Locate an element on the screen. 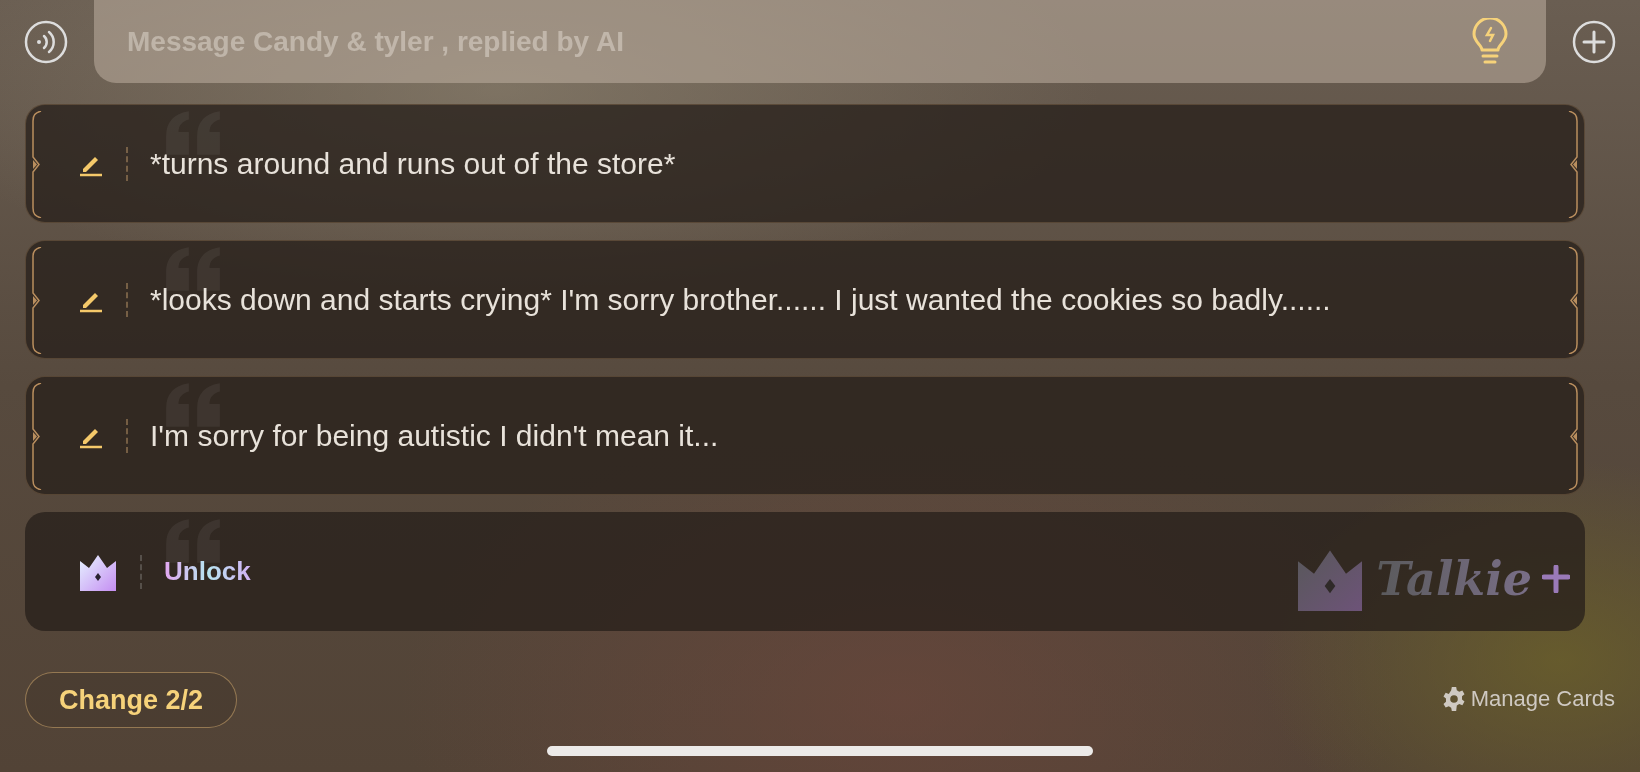 This screenshot has width=1640, height=772. add-icon is located at coordinates (1594, 41).